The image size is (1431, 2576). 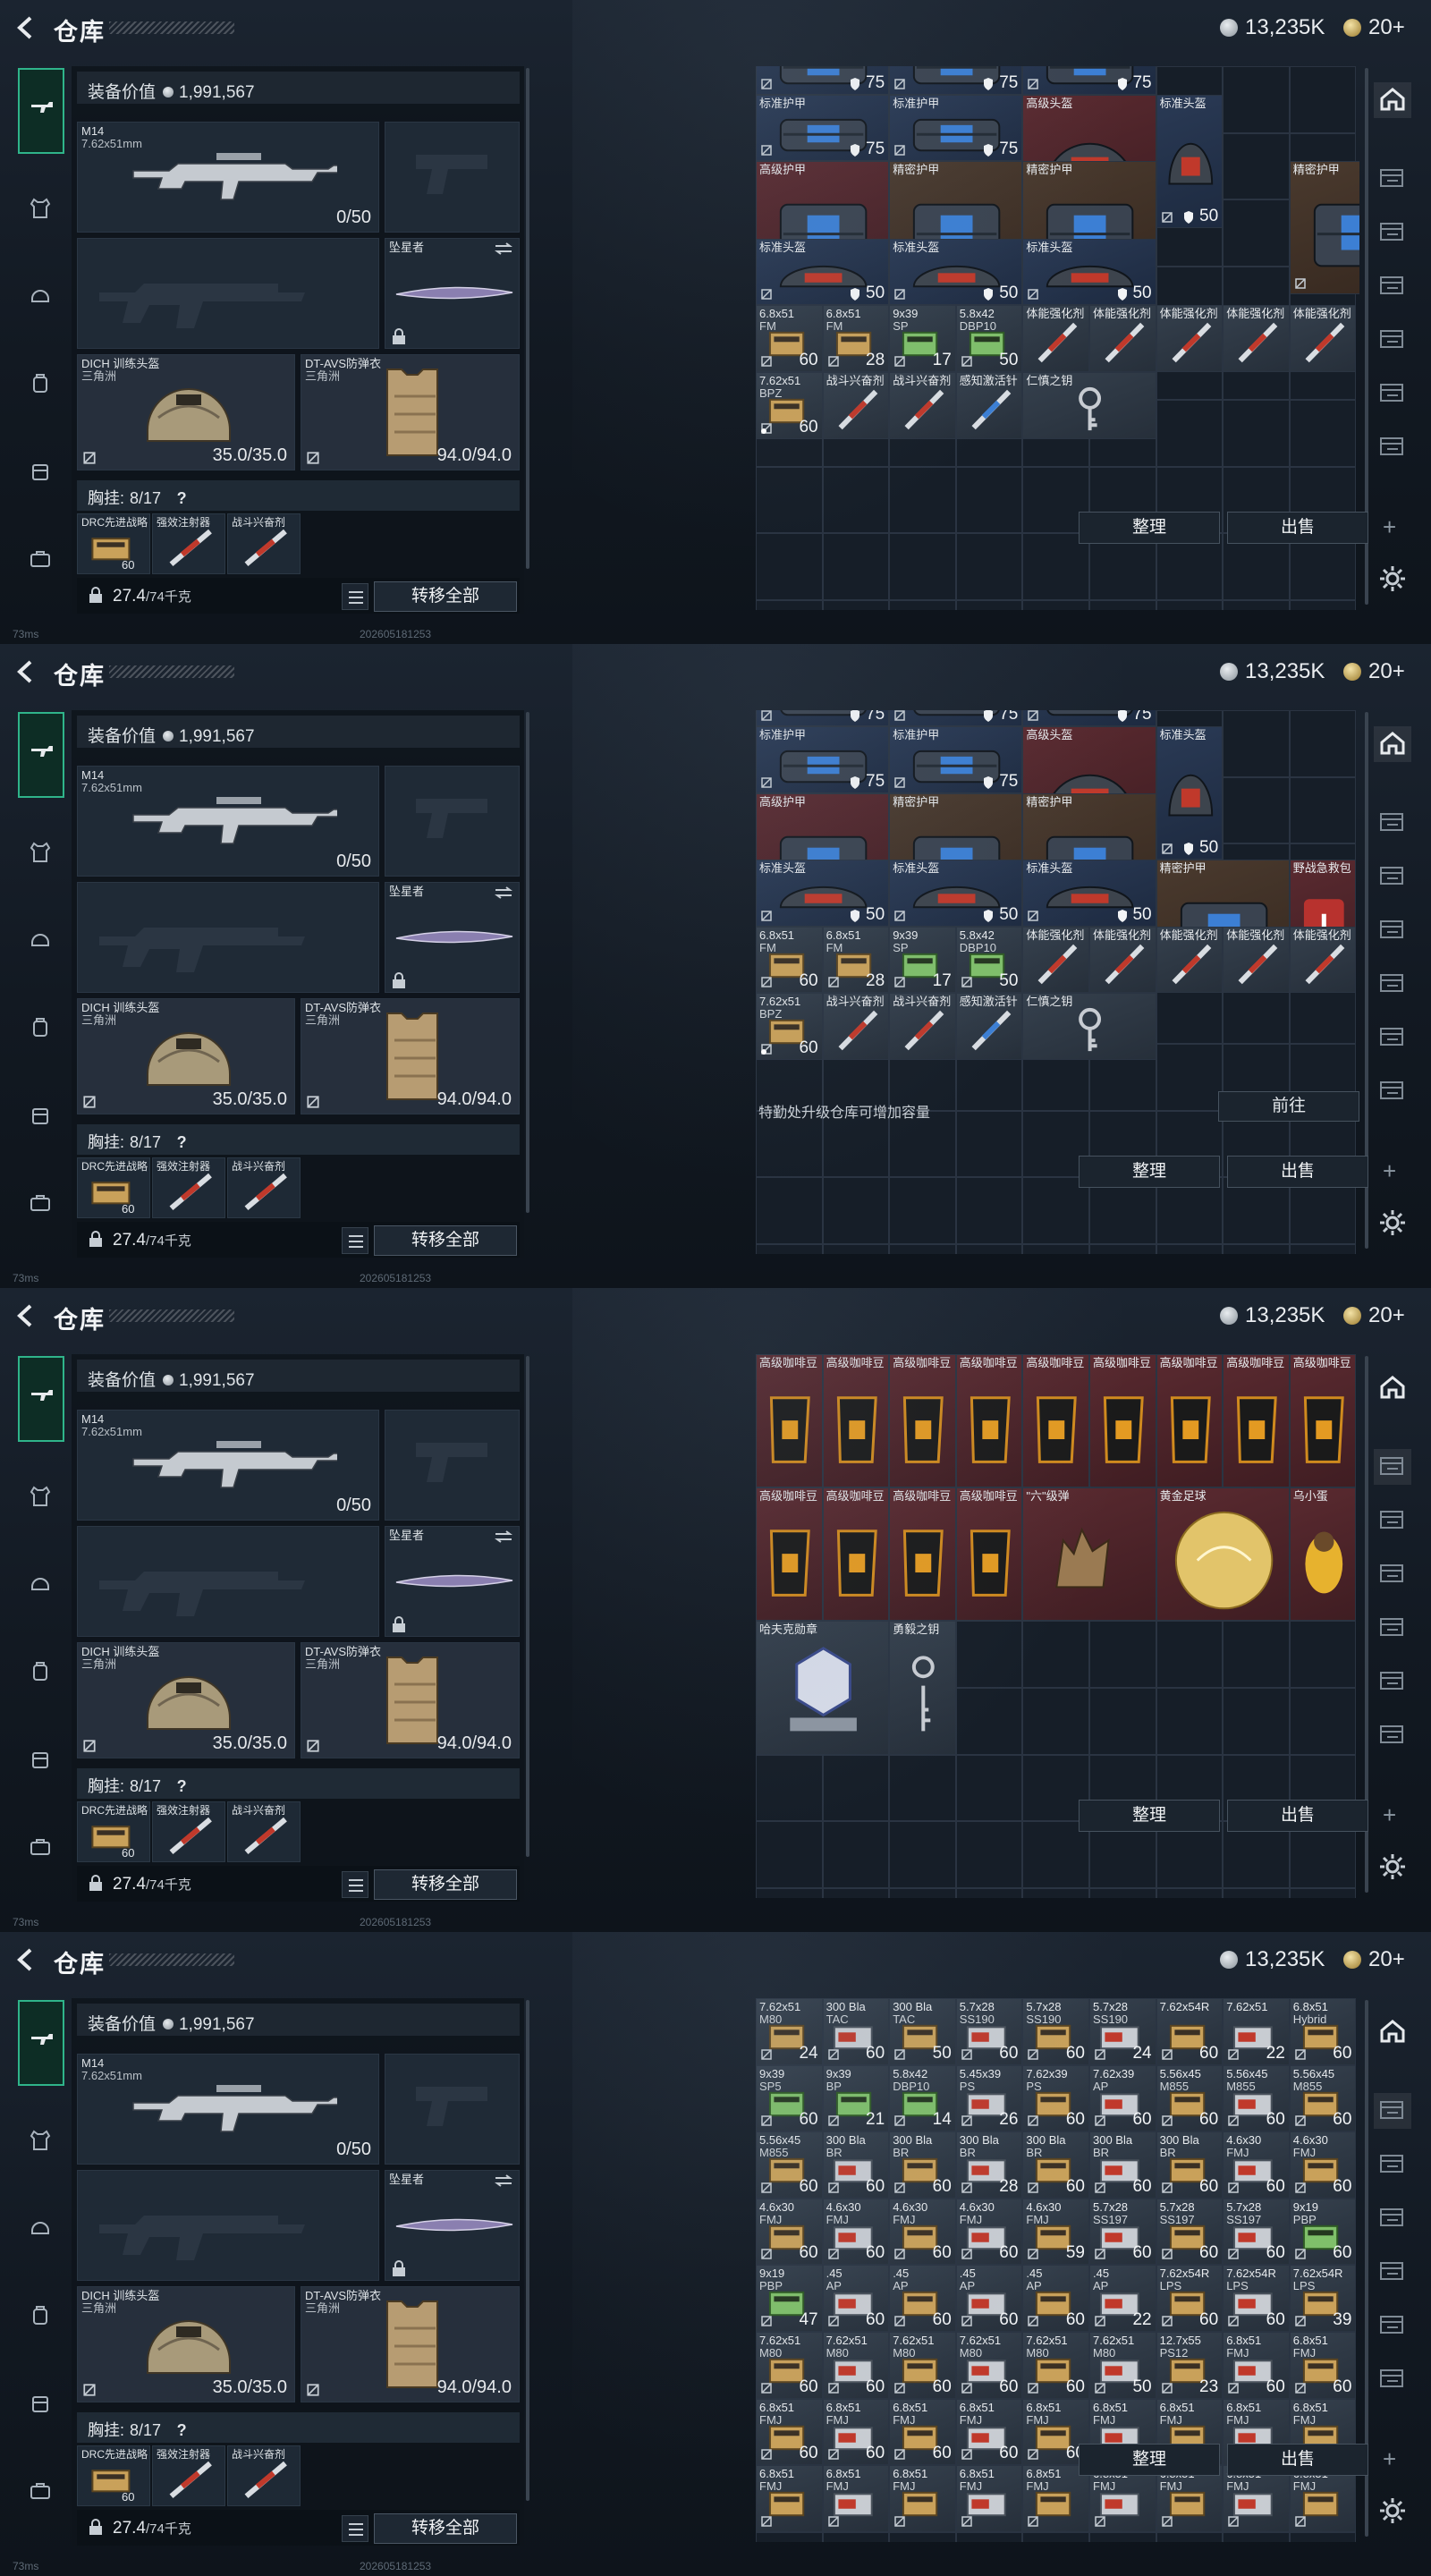 I want to click on ammo-item: 6.8x51FMJ, so click(x=856, y=2498).